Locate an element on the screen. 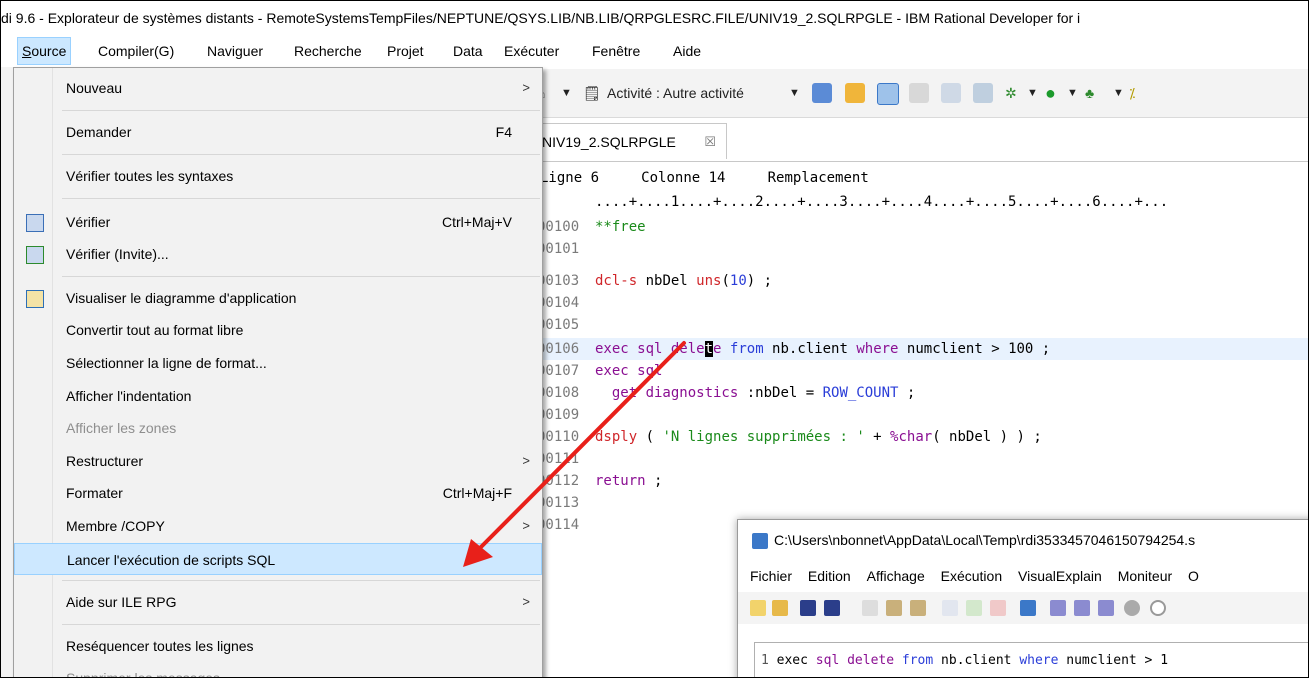 This screenshot has height=678, width=1309. code-line: 00101 is located at coordinates (922, 249).